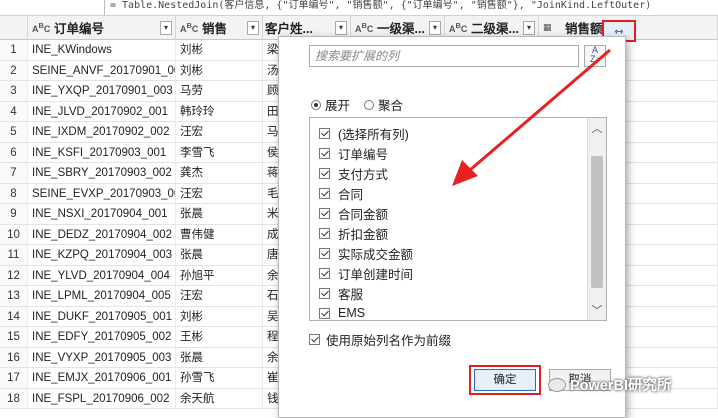  I want to click on sort-az-icon: A Z↓, so click(595, 56).